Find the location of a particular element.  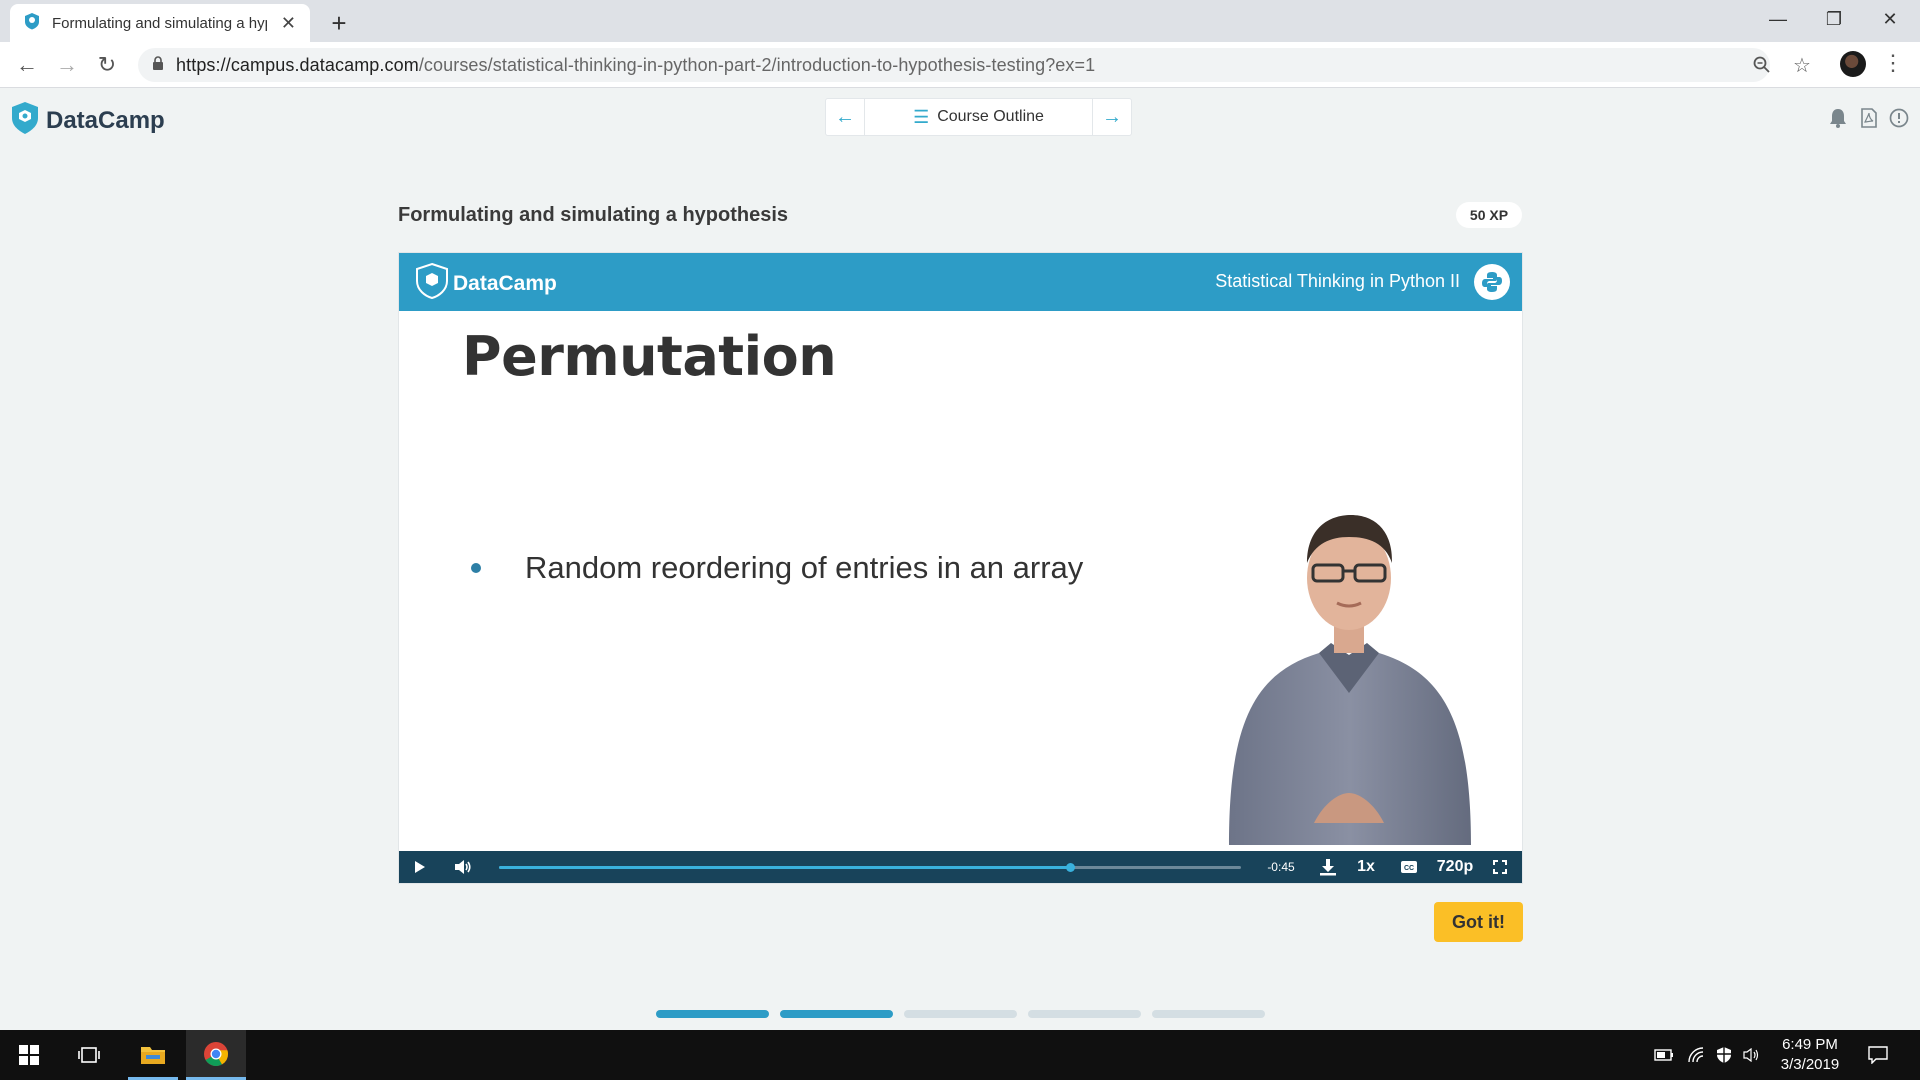

info-icon is located at coordinates (1899, 118).